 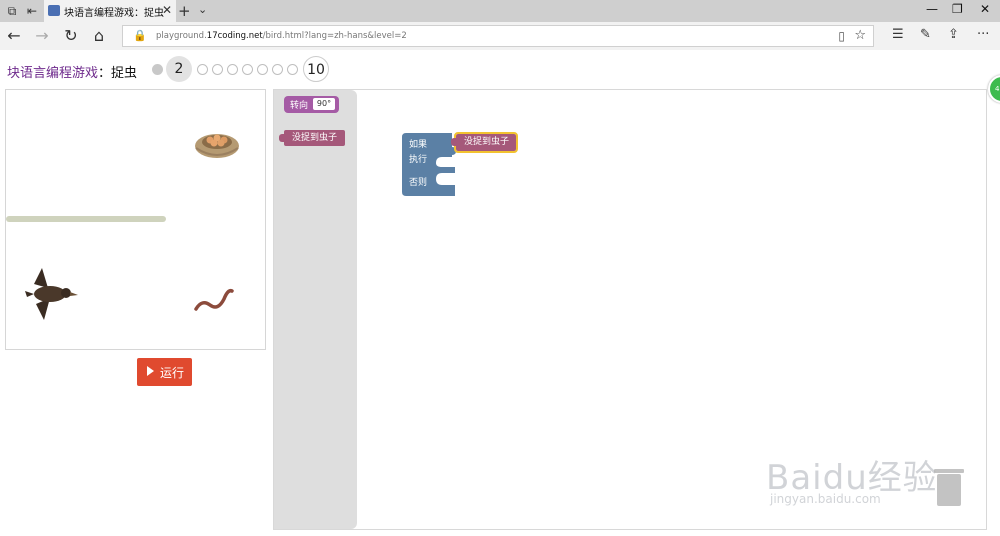 What do you see at coordinates (12, 11) in the screenshot?
I see `tab-set-aside-icon: ⧉` at bounding box center [12, 11].